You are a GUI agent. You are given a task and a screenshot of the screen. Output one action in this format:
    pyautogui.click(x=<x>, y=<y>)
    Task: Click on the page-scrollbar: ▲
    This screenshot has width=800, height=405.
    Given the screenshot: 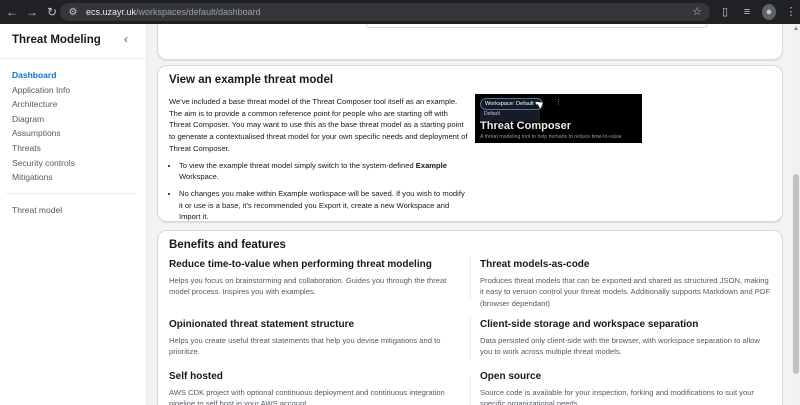 What is the action you would take?
    pyautogui.click(x=796, y=214)
    